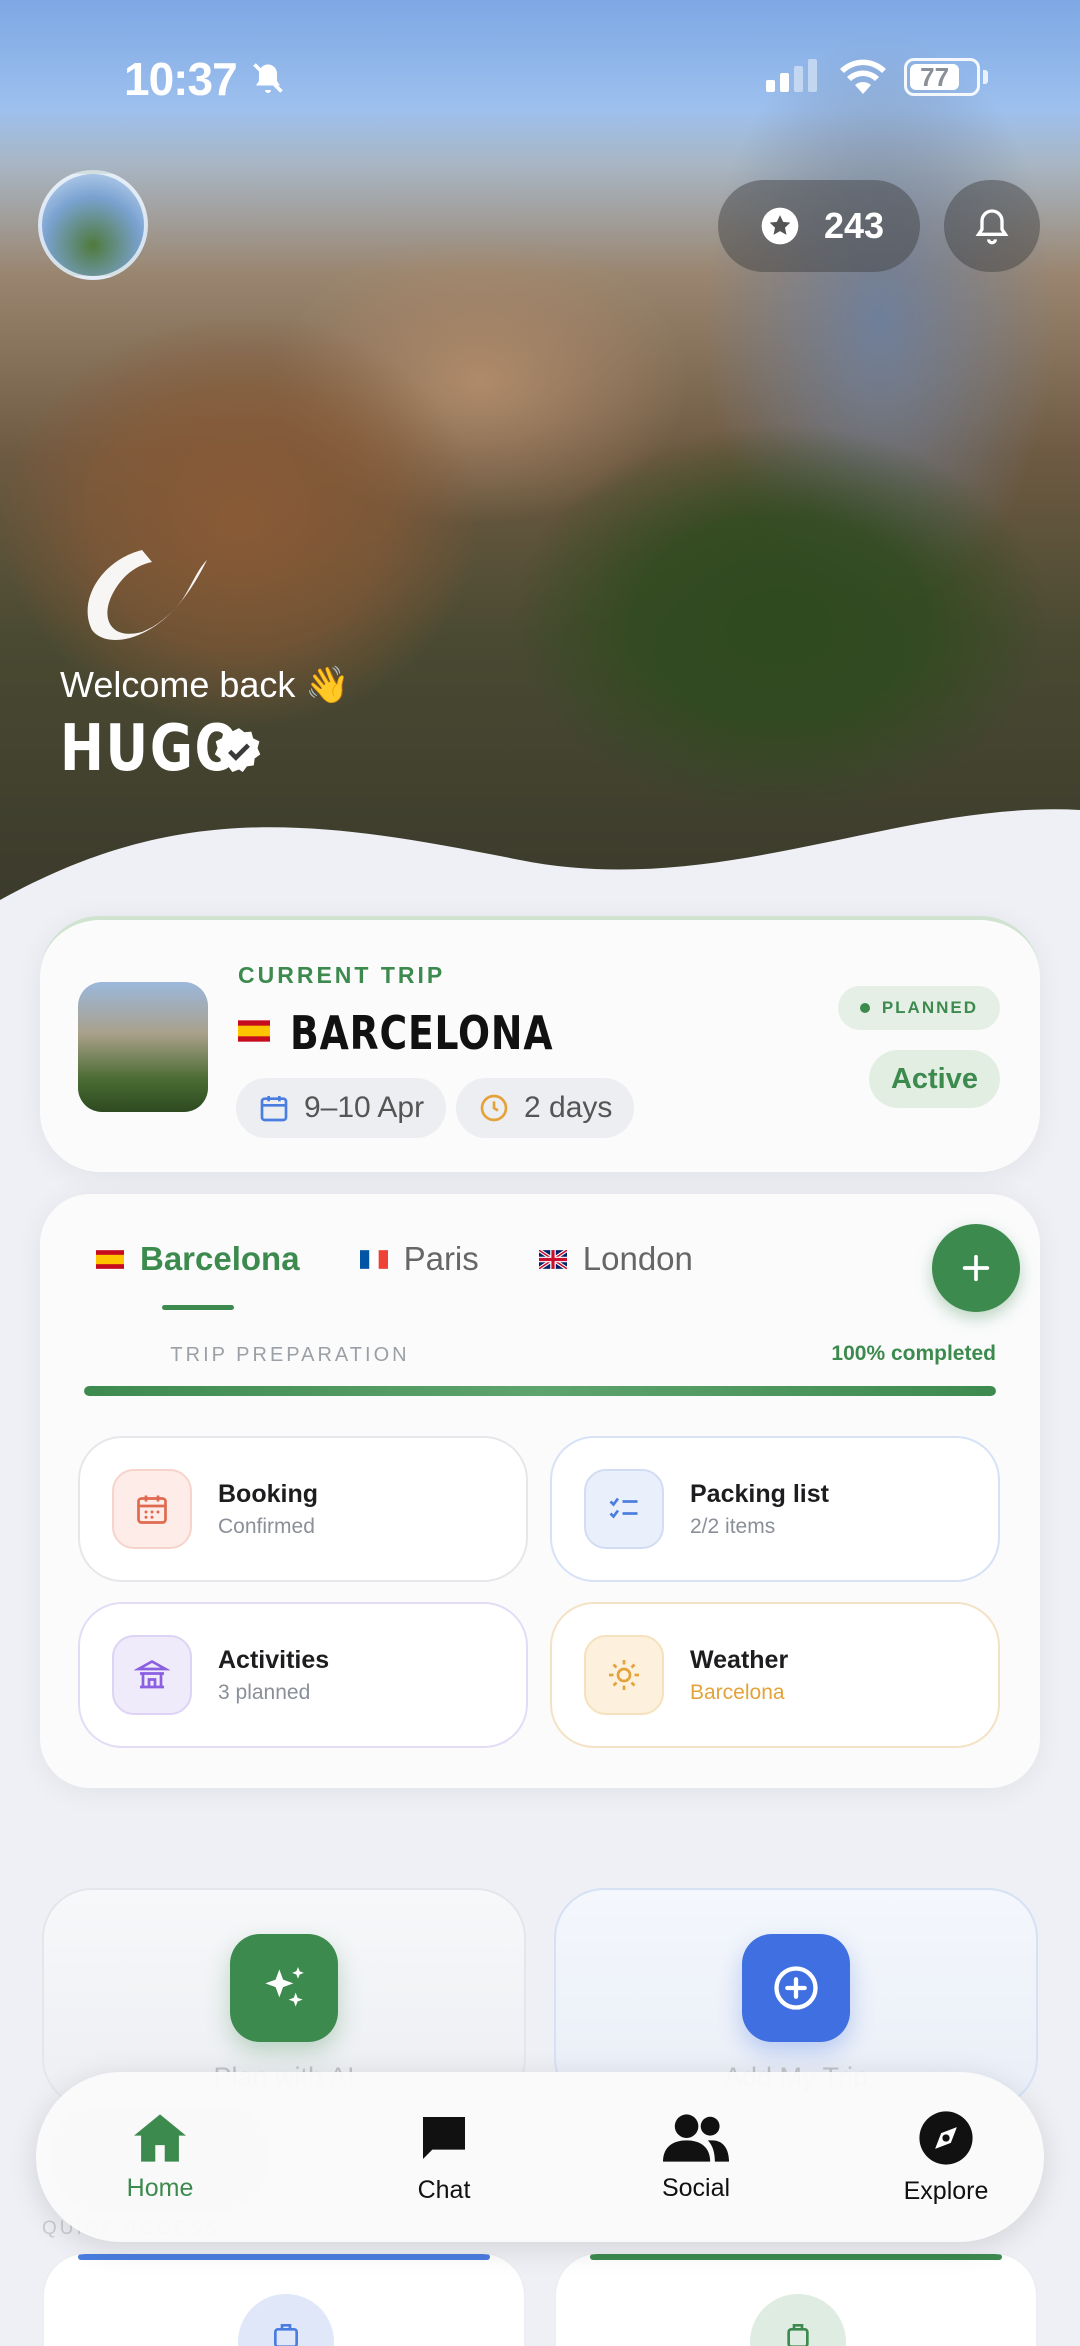 This screenshot has width=1080, height=2346. I want to click on clock-icon, so click(494, 1108).